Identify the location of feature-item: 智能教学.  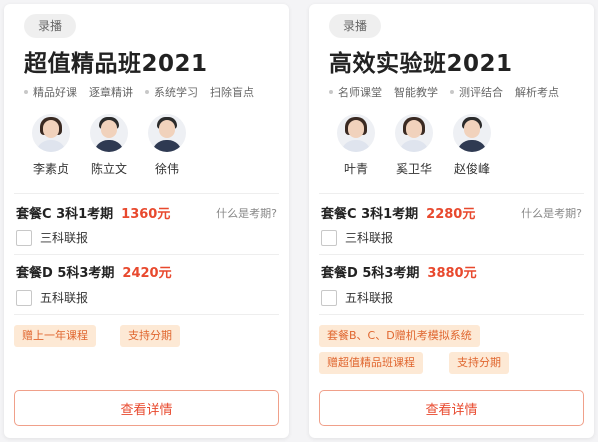
(416, 92).